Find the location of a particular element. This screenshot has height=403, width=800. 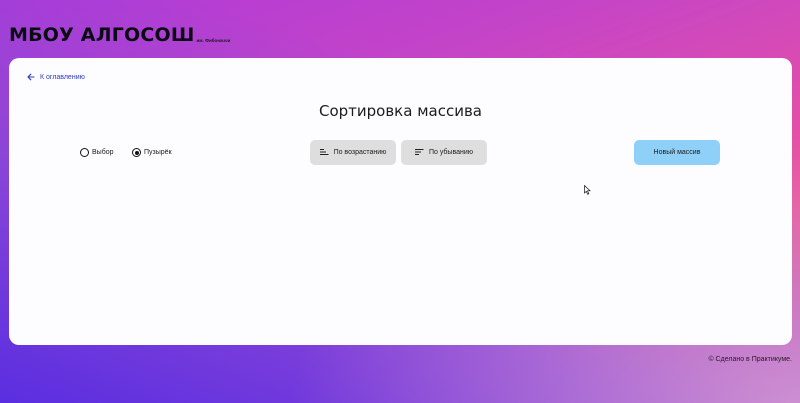

radio-label-bubble: Пузырёк is located at coordinates (158, 152).